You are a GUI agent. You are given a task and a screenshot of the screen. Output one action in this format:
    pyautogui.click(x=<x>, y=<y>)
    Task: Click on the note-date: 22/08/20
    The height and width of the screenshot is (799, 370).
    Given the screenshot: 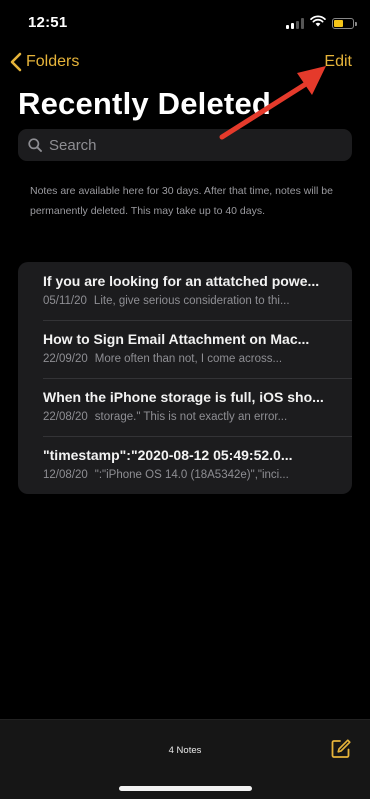 What is the action you would take?
    pyautogui.click(x=65, y=417)
    